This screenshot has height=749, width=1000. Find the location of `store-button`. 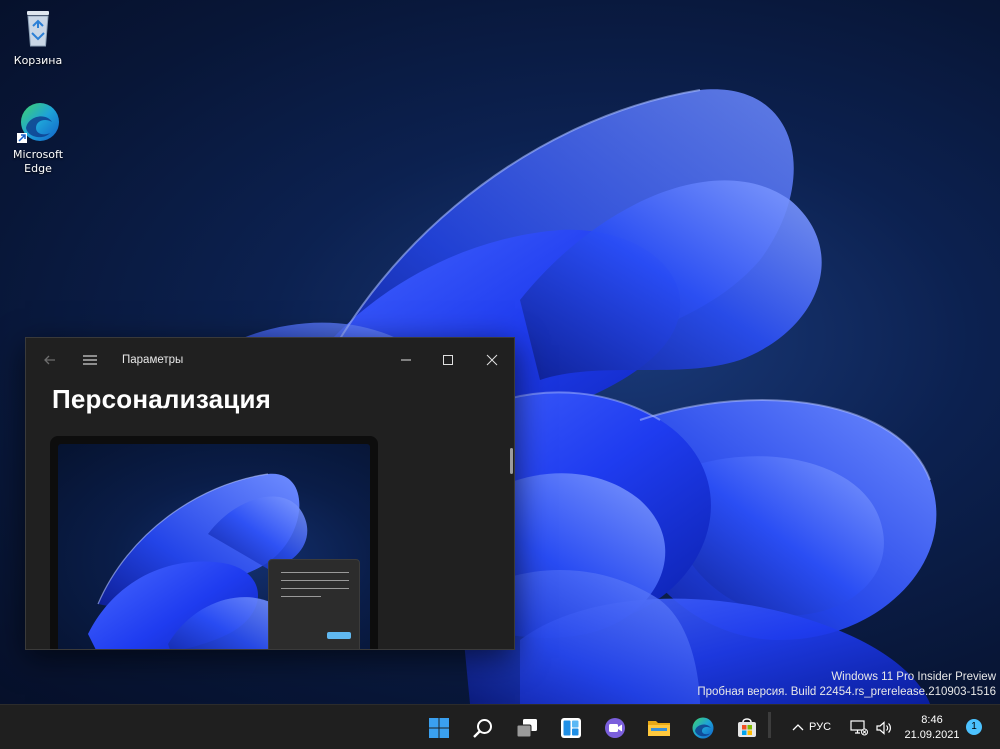

store-button is located at coordinates (747, 728).